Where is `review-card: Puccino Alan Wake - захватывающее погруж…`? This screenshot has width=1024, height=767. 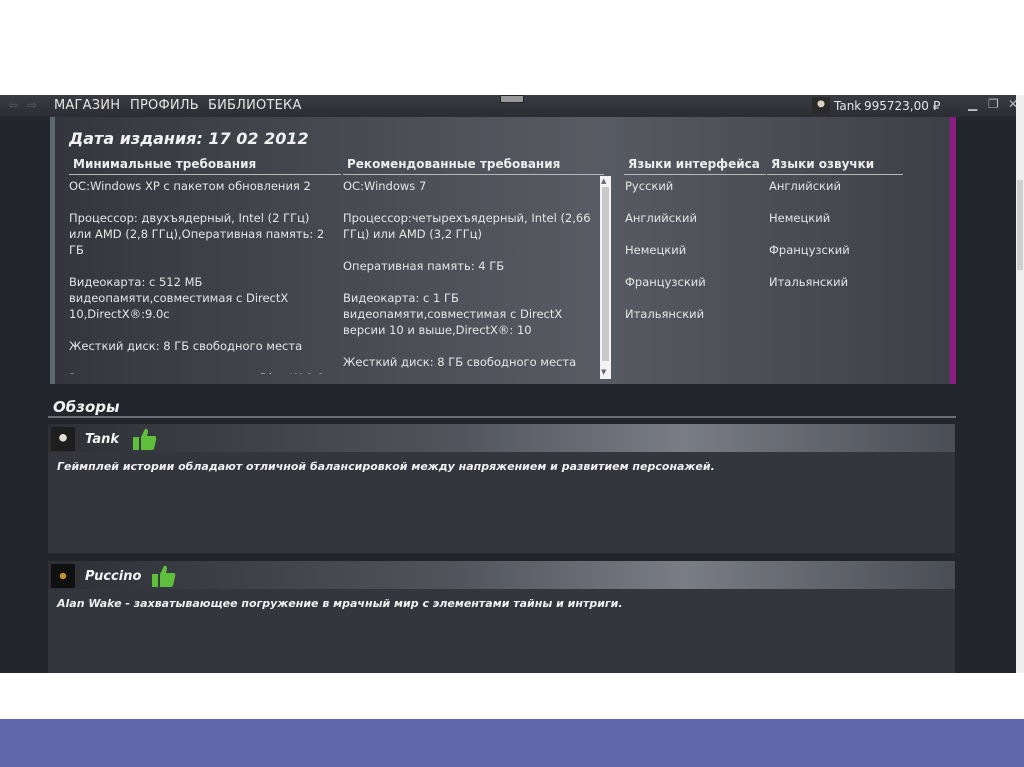 review-card: Puccino Alan Wake - захватывающее погруж… is located at coordinates (501, 617).